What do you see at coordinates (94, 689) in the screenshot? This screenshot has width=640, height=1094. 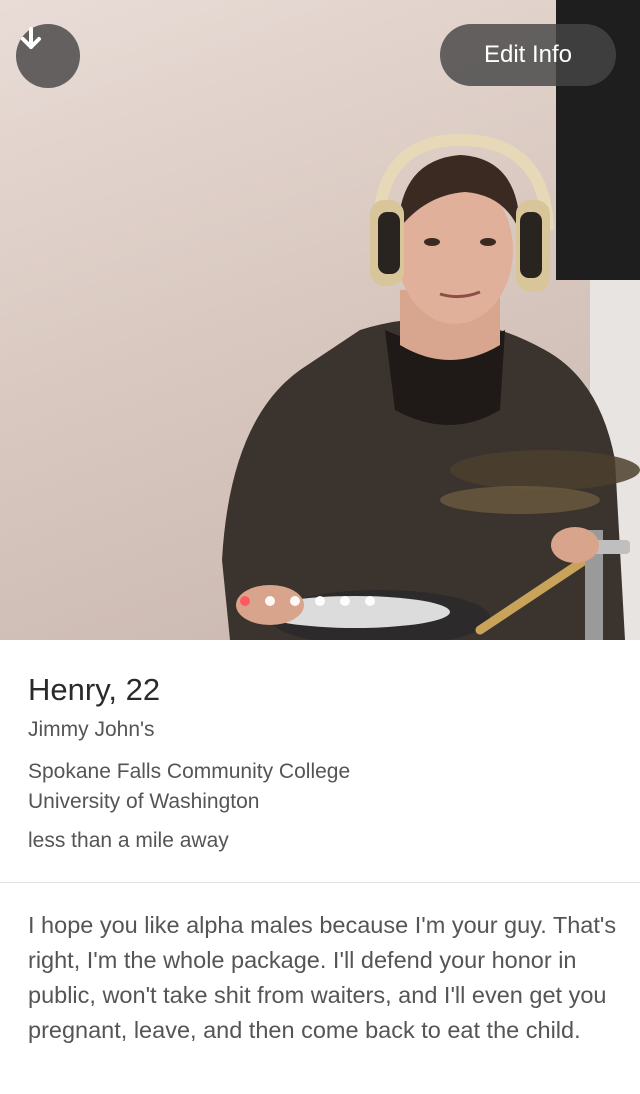 I see `name-age: Henry, 22` at bounding box center [94, 689].